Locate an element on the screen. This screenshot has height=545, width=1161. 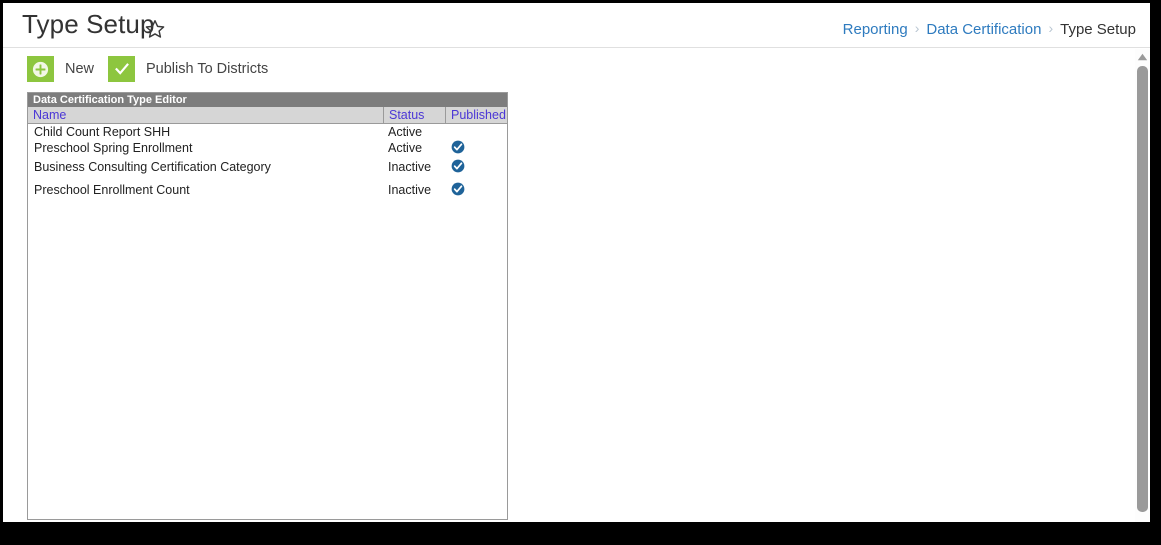
breadcrumb-item-data-certification: Data Certification is located at coordinates (983, 29).